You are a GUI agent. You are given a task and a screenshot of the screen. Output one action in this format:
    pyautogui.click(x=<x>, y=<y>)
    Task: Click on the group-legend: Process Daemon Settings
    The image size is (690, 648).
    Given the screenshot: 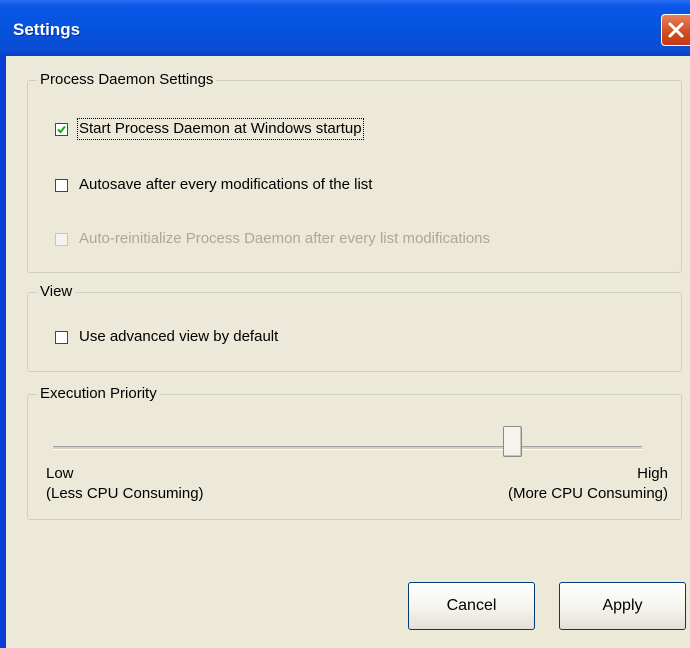 What is the action you would take?
    pyautogui.click(x=127, y=80)
    